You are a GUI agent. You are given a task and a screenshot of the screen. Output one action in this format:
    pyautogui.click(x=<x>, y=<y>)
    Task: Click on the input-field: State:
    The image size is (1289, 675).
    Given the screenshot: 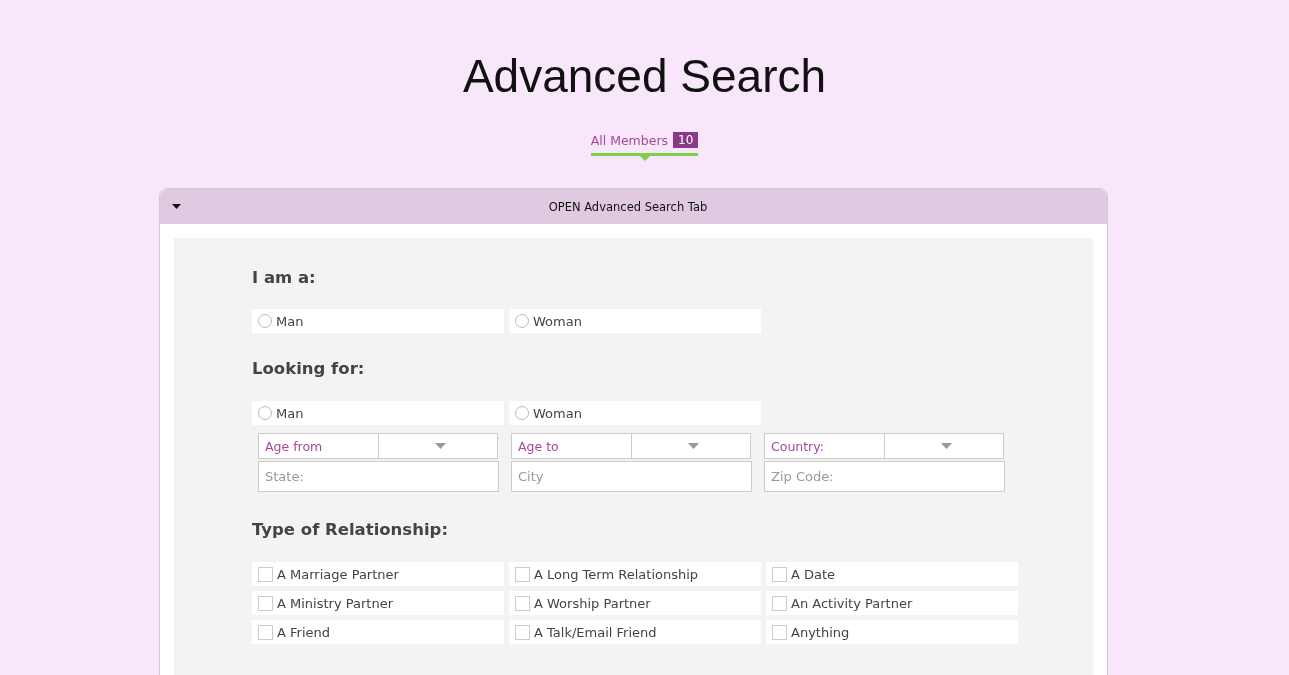 What is the action you would take?
    pyautogui.click(x=378, y=476)
    